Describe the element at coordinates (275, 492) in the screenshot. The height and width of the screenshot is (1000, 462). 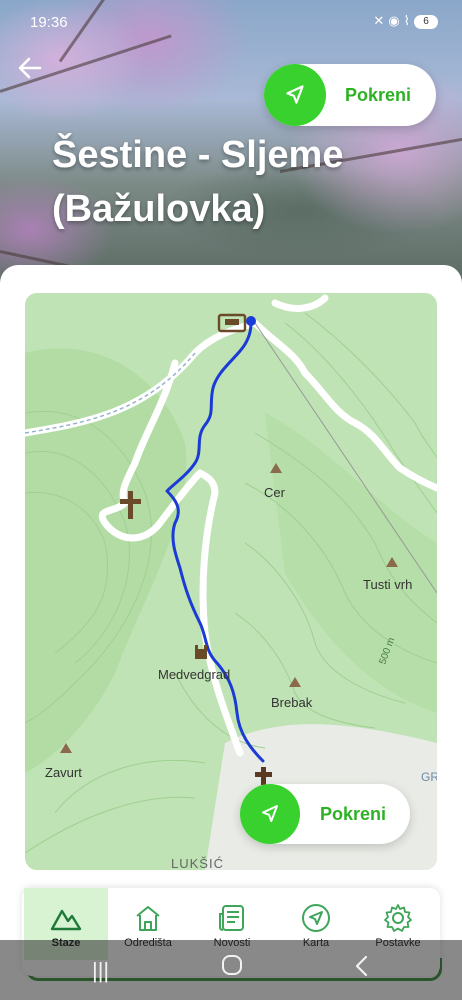
I see `label-cer: Cer` at that location.